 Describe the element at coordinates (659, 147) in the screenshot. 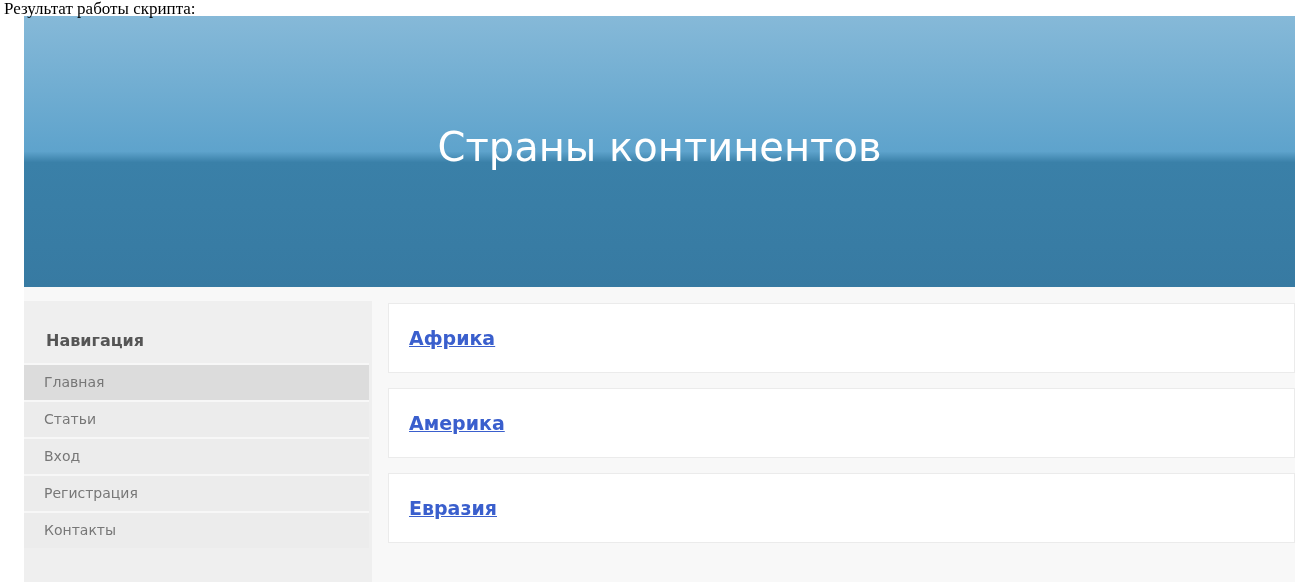

I see `site-title: Страны континентов` at that location.